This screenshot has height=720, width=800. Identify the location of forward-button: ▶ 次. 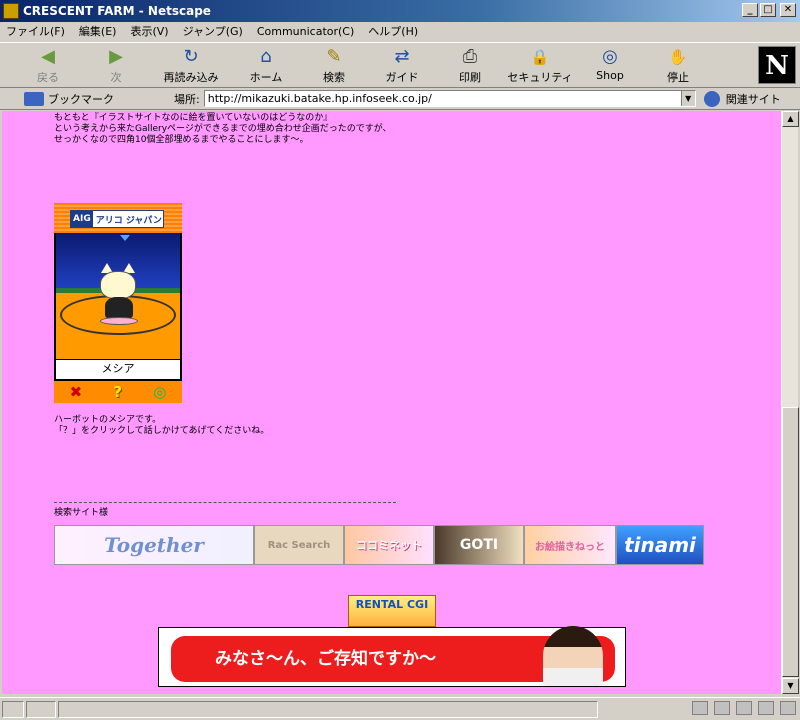
(116, 66).